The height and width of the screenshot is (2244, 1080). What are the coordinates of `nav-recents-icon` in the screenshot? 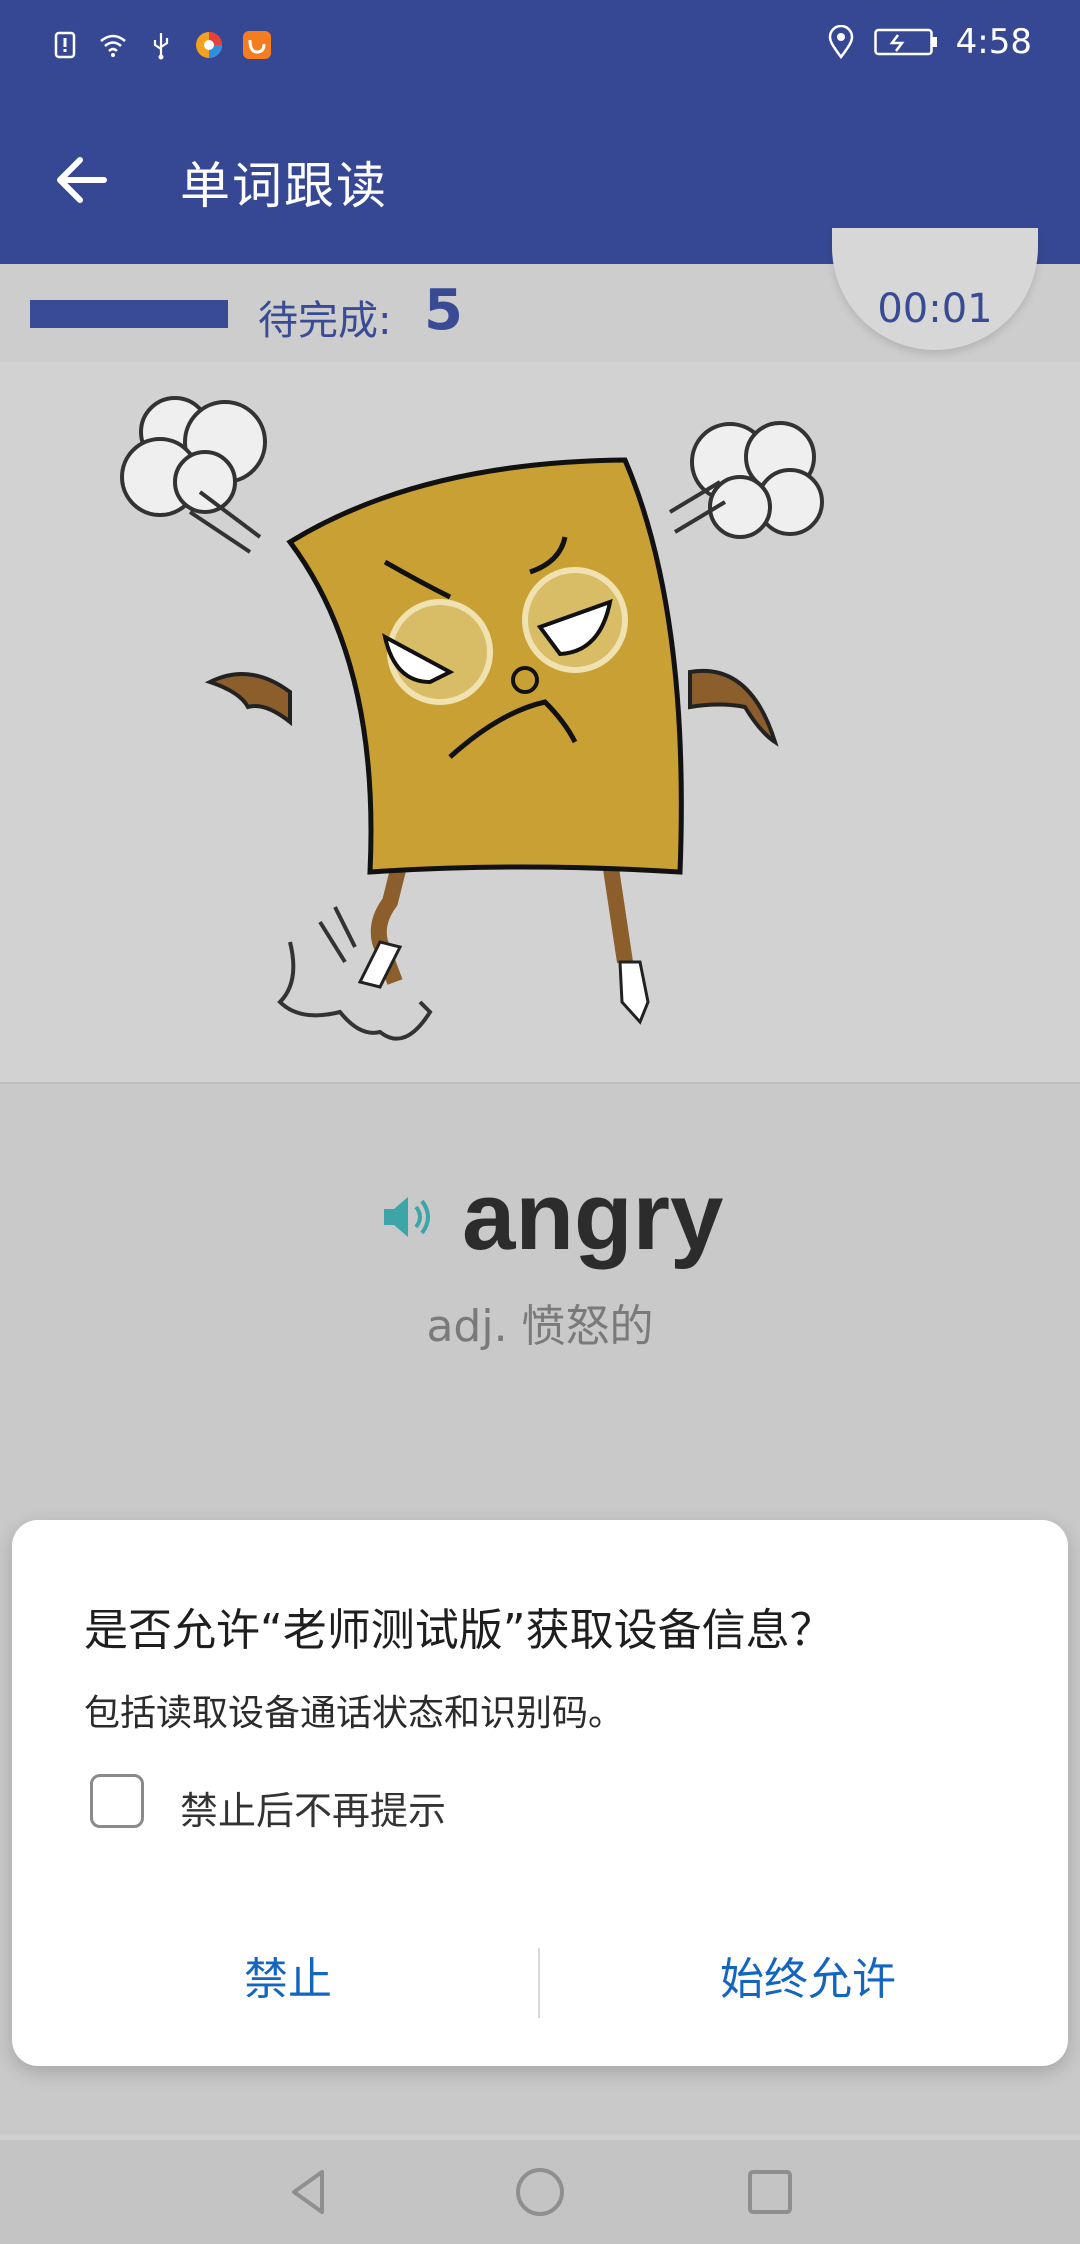 It's located at (770, 2192).